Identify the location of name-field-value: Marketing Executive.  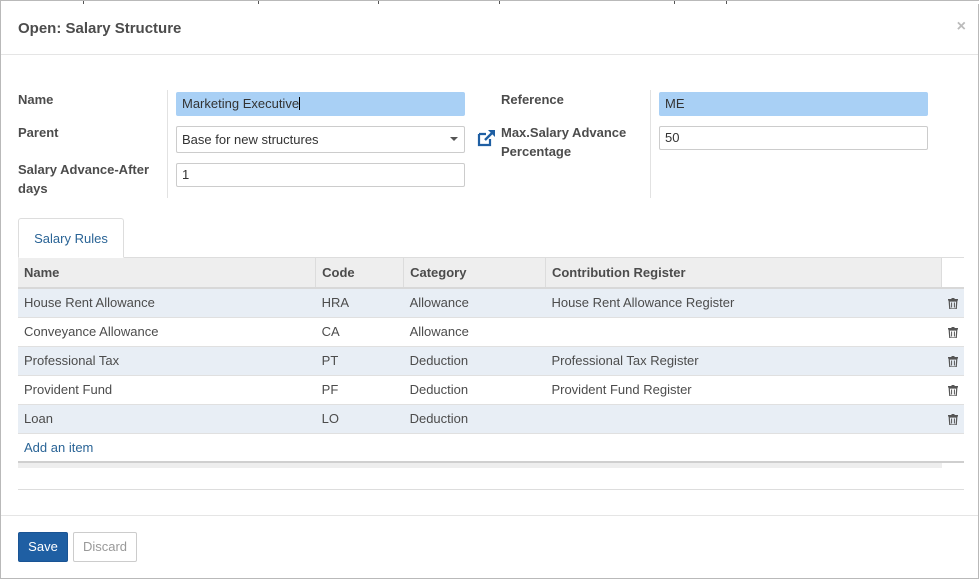
(241, 103).